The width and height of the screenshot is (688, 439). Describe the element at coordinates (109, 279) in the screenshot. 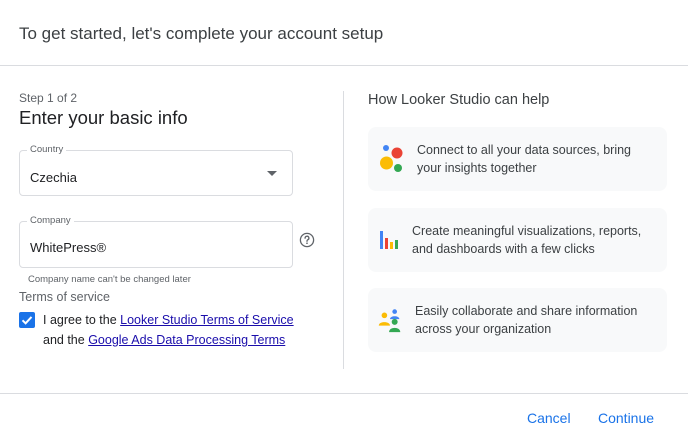

I see `company-helper-text: Company name can't be changed later` at that location.